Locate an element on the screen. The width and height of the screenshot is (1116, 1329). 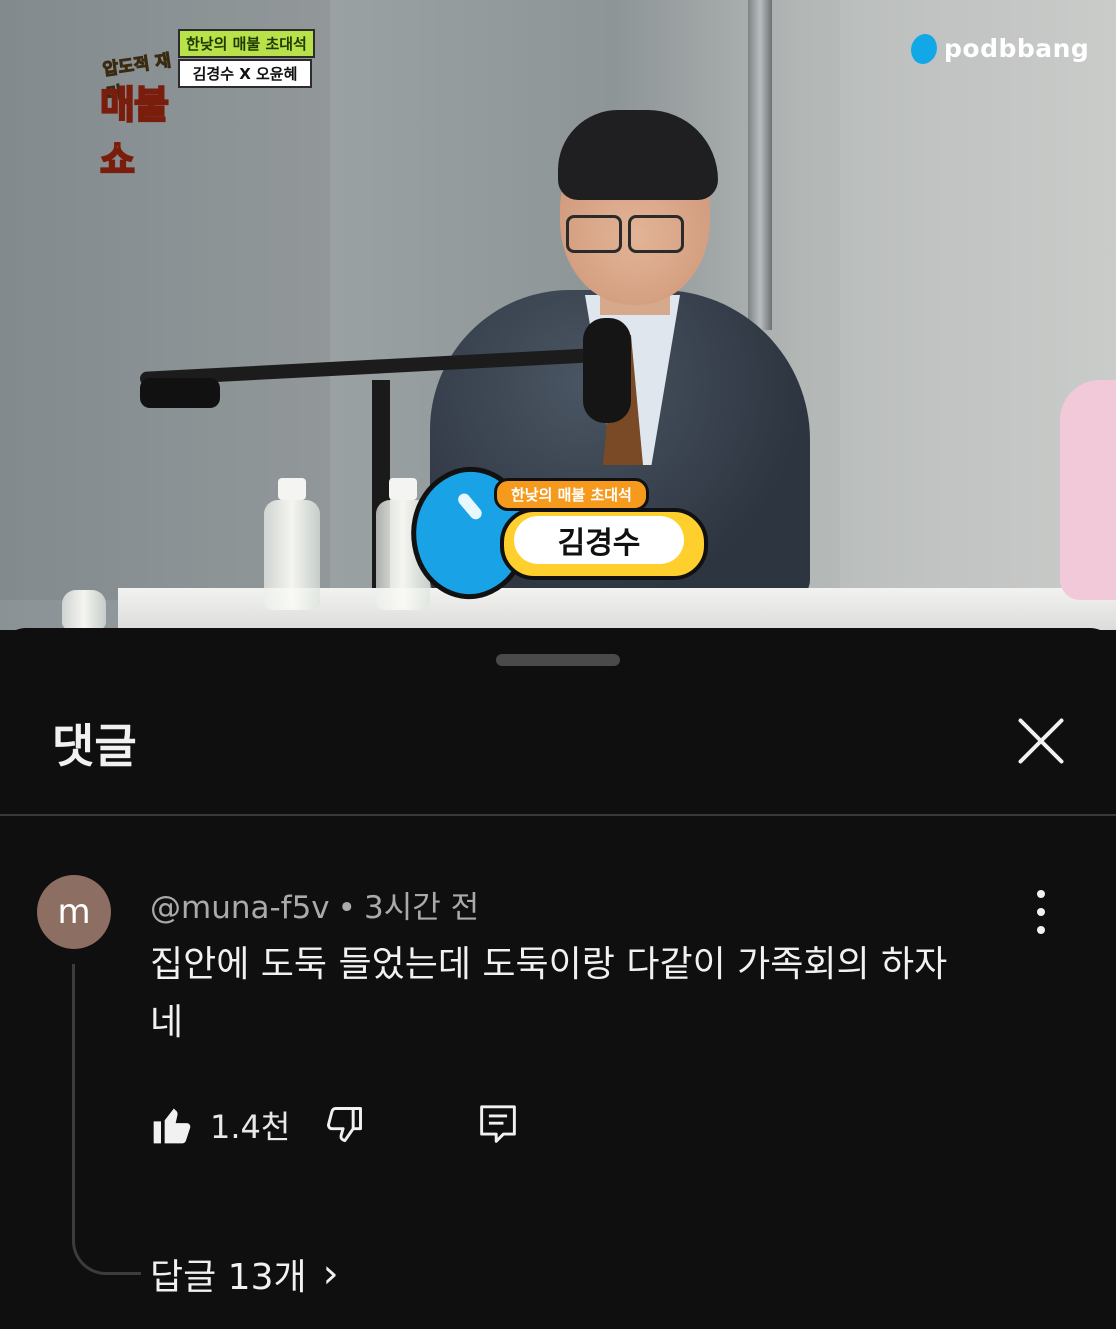
guests-tag: 김경수 X 오윤혜 is located at coordinates (245, 73).